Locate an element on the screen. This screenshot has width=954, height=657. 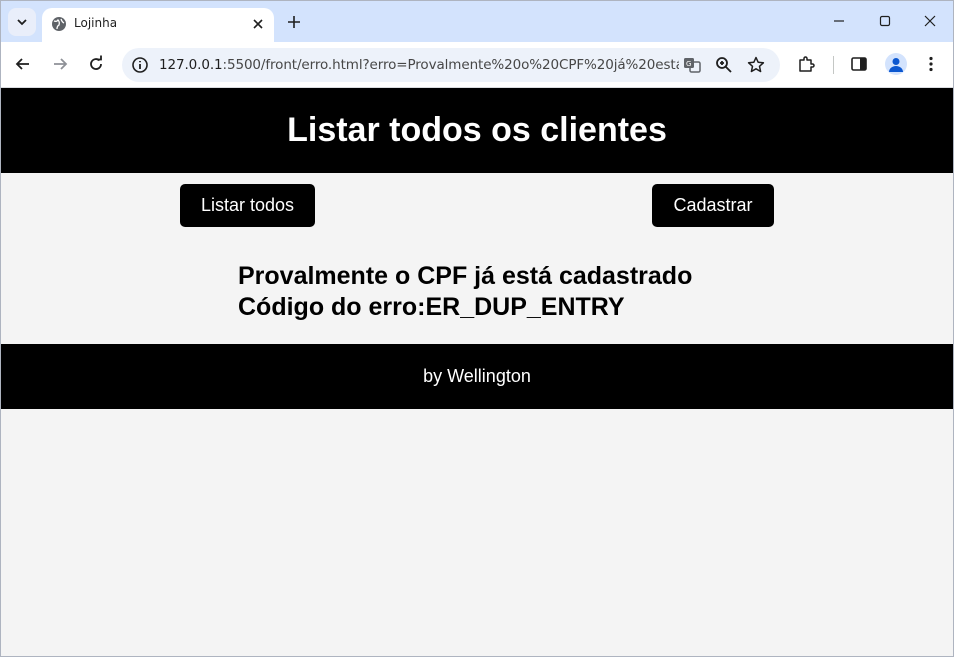
minimize-button is located at coordinates (839, 21).